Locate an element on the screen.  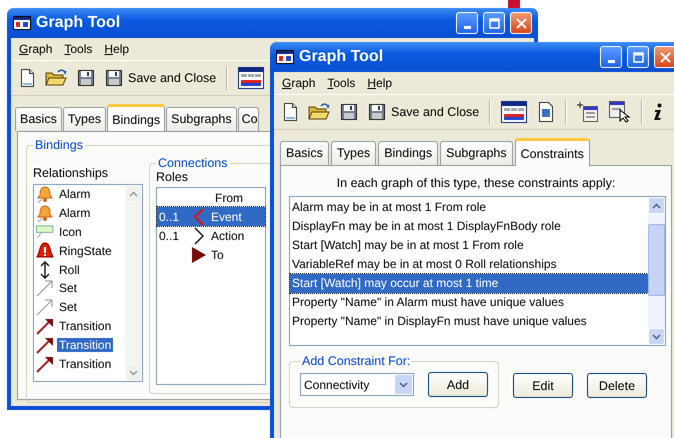
new-form-icon is located at coordinates (588, 112).